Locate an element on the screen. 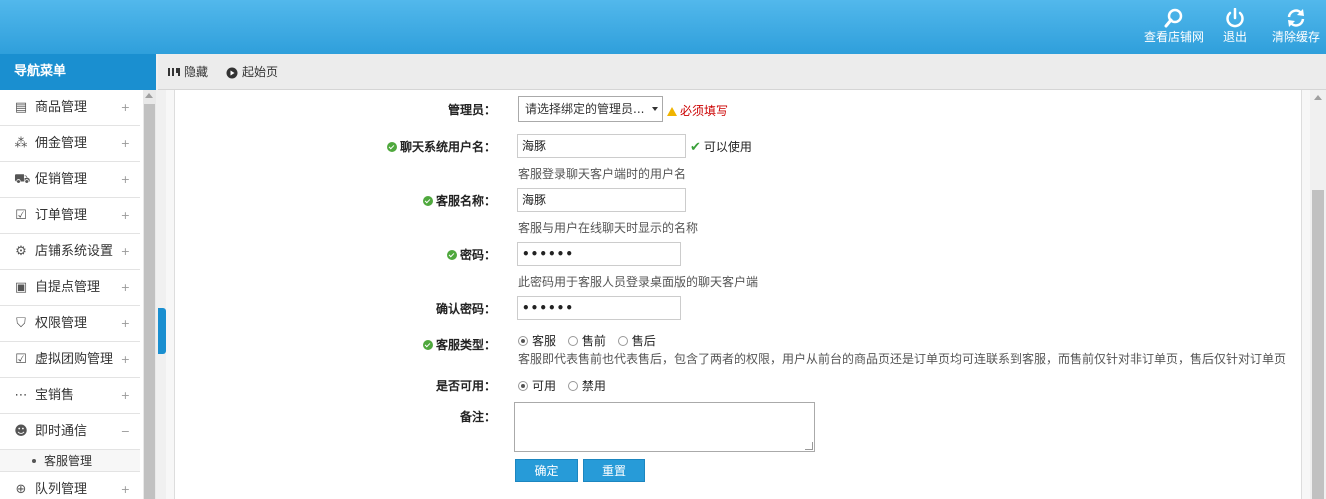 The image size is (1326, 499). radio-label: 售前 is located at coordinates (593, 341).